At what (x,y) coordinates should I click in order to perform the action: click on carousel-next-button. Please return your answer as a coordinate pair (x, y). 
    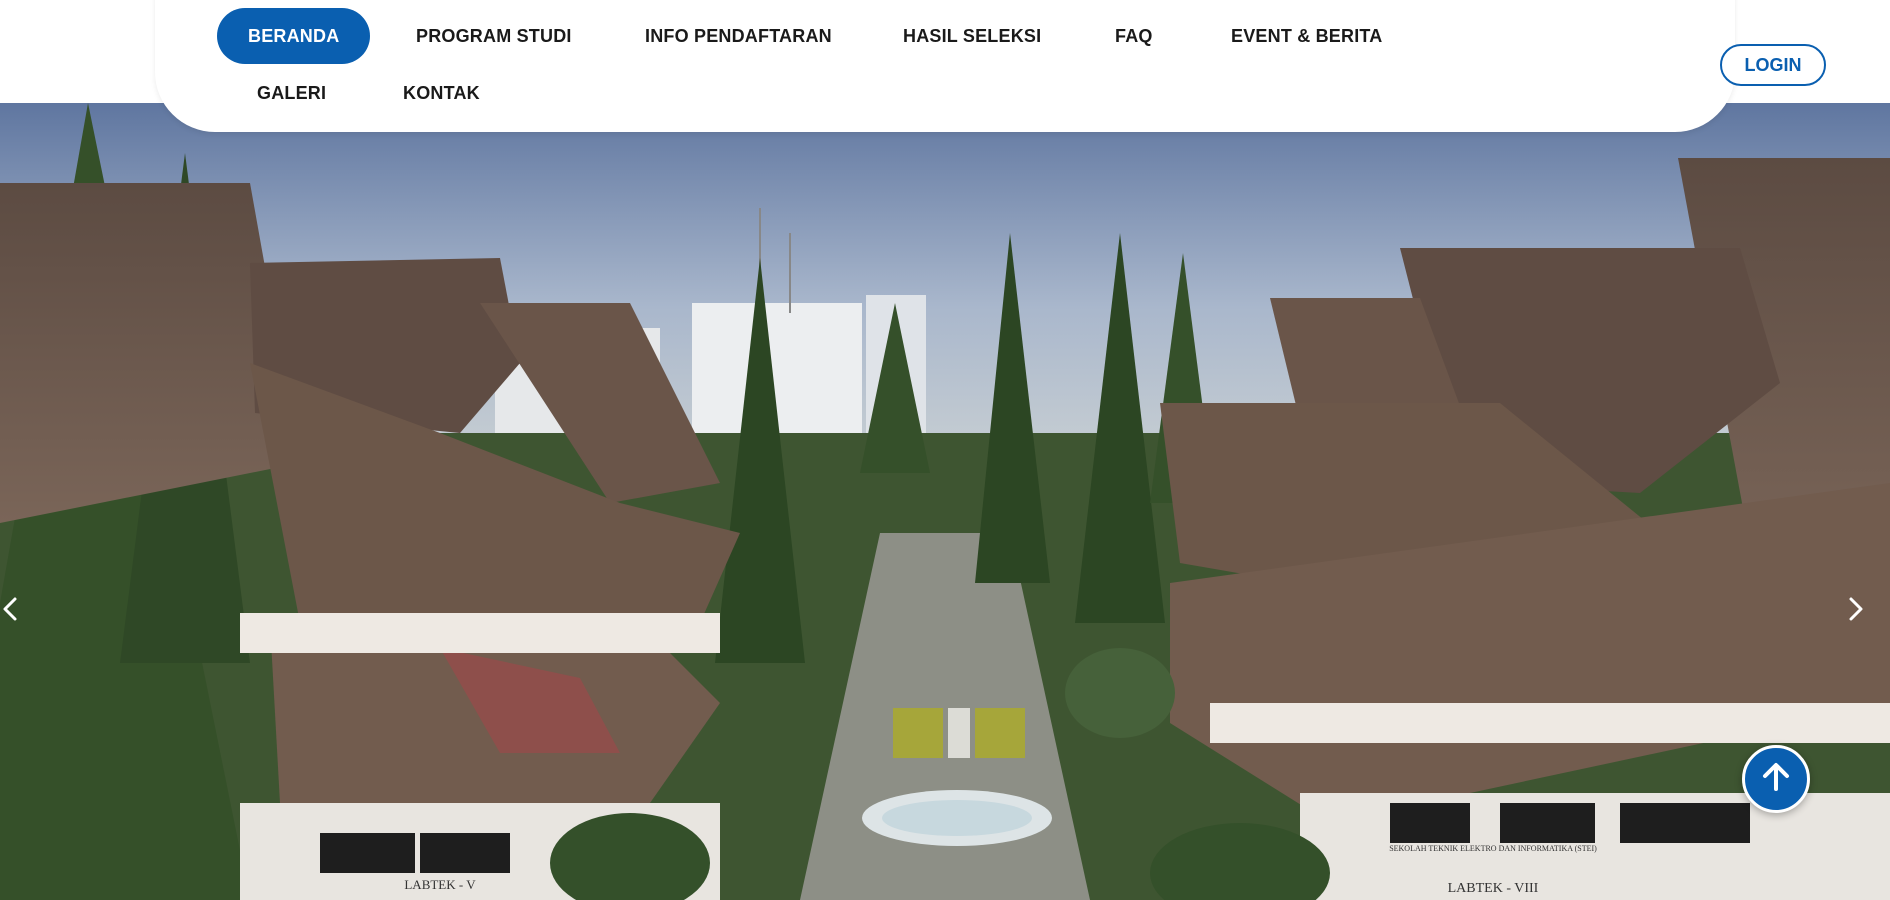
    Looking at the image, I should click on (1868, 625).